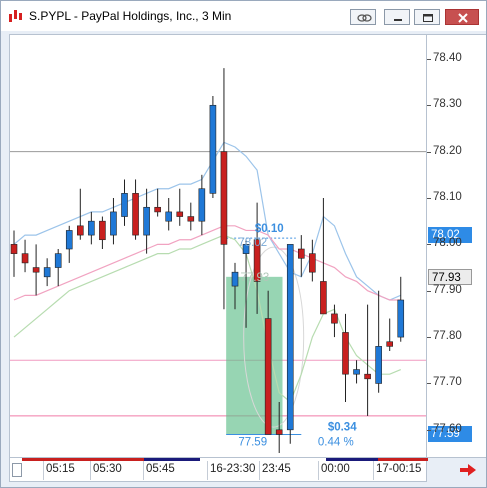  Describe the element at coordinates (233, 469) in the screenshot. I see `time-tick-label: 16-23:30` at that location.